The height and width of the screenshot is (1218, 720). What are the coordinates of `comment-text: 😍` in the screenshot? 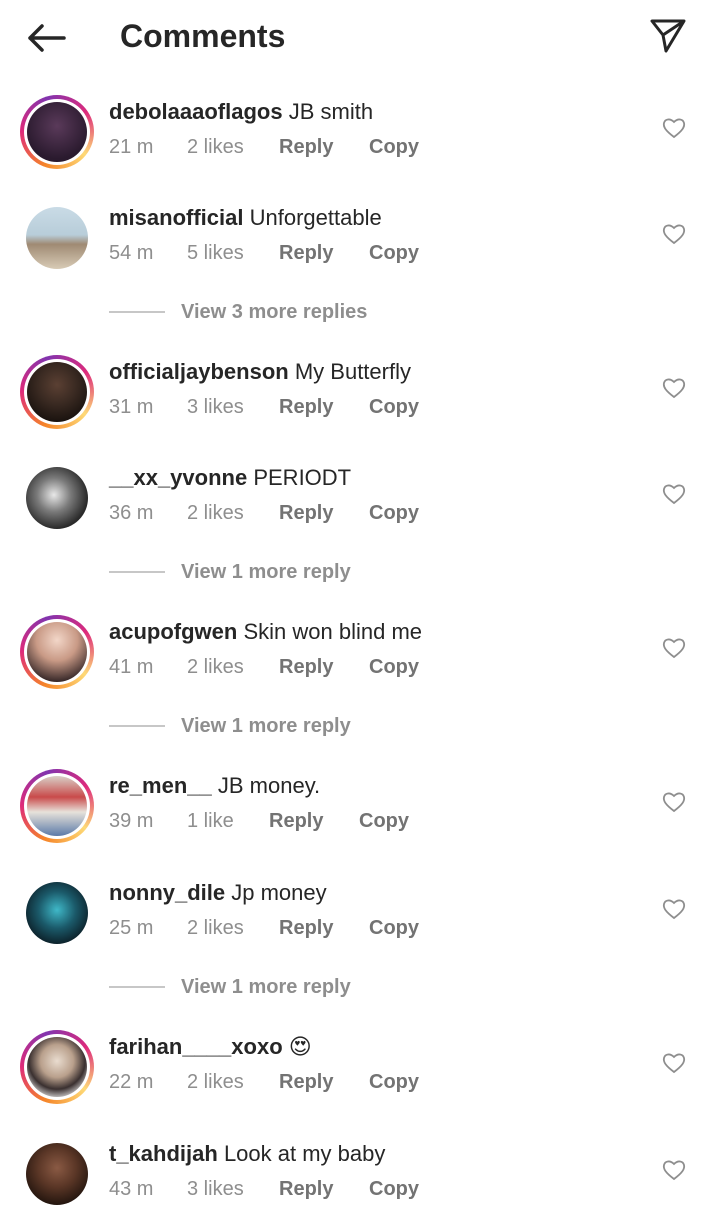 It's located at (300, 1046).